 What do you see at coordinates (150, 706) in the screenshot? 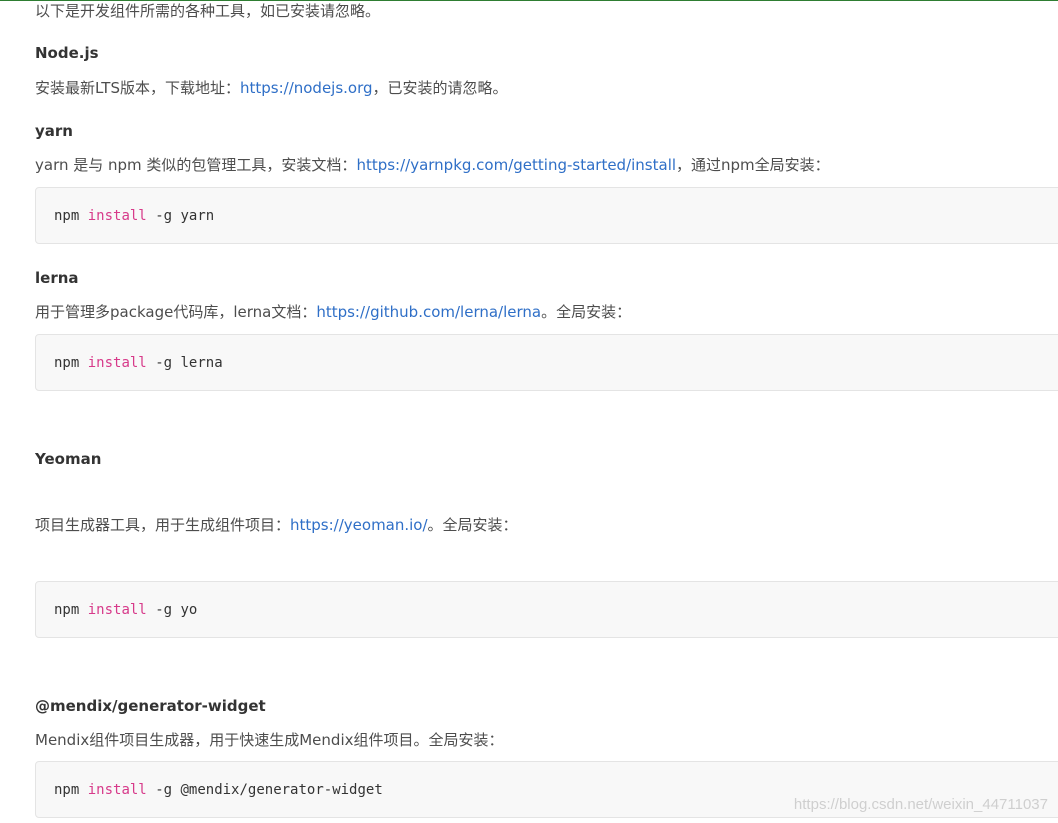
I see `heading-generator-widget: @mendix/generator-widget` at bounding box center [150, 706].